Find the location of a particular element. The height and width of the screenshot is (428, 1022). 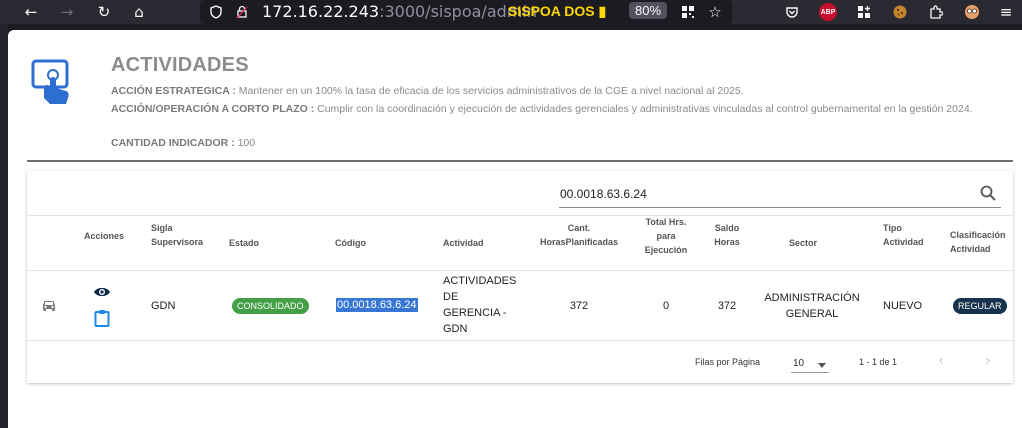

header-saldo-line1: Saldo is located at coordinates (727, 228).